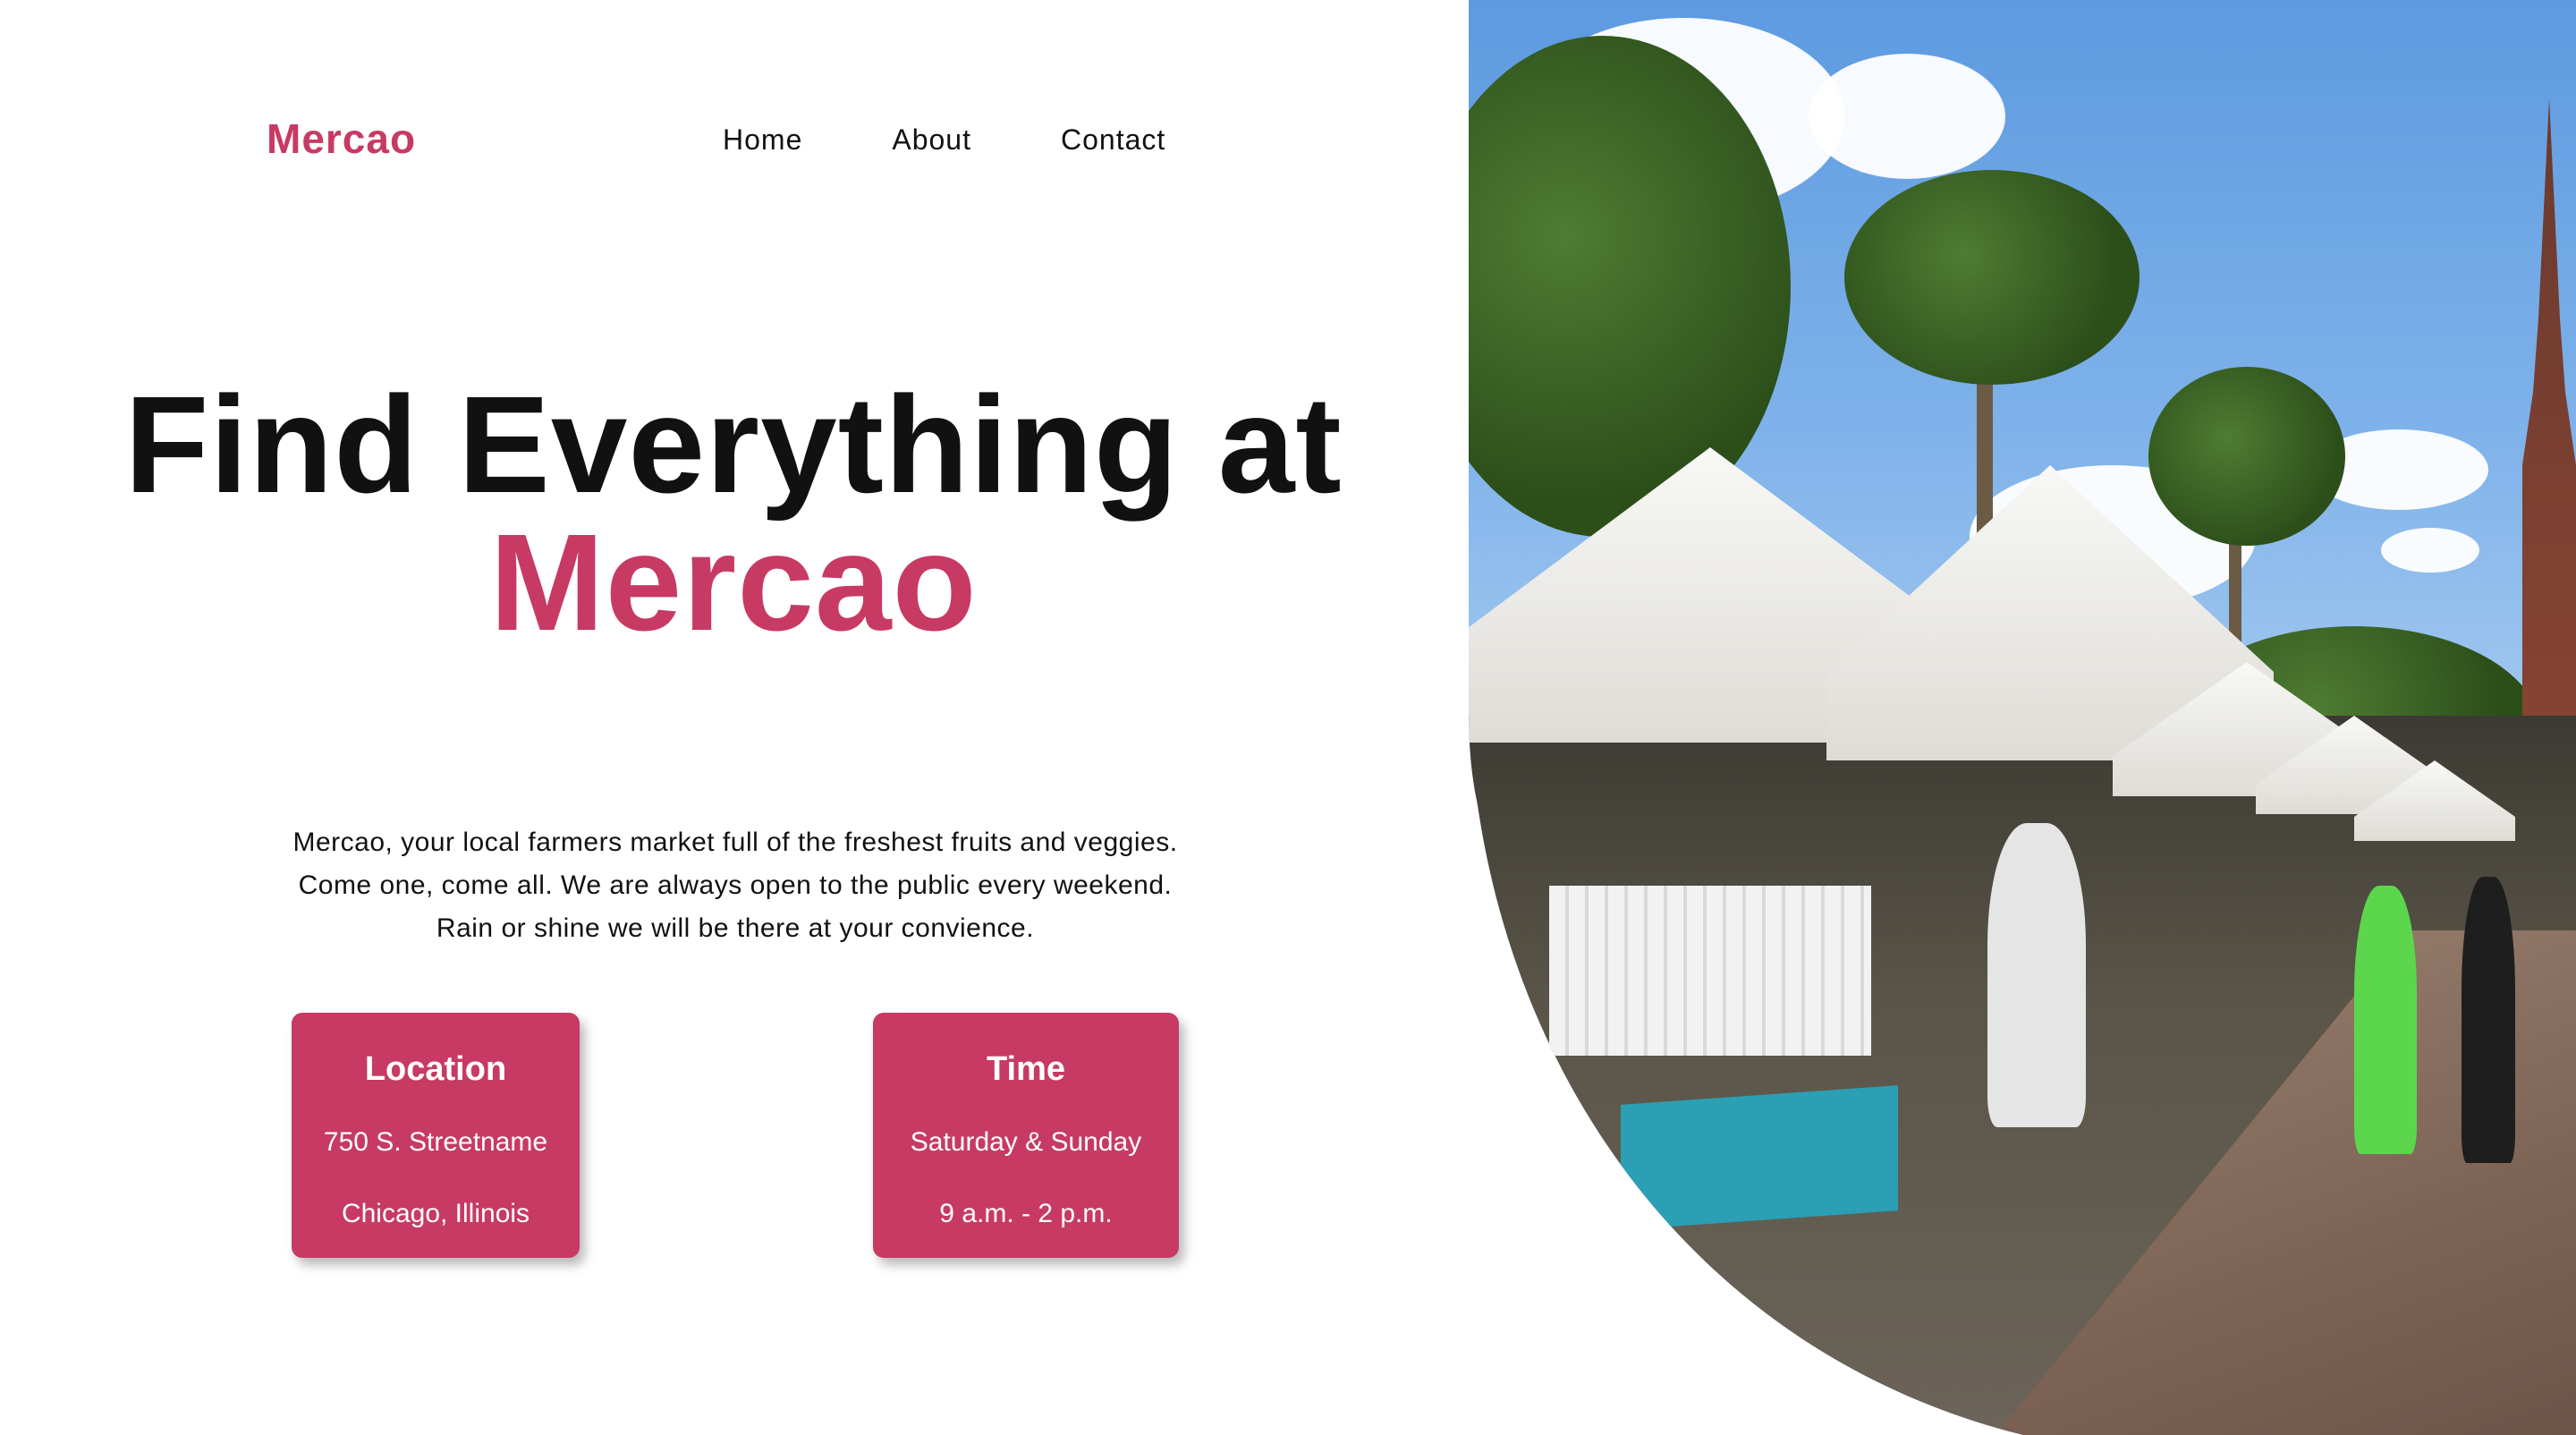  Describe the element at coordinates (1710, 971) in the screenshot. I see `hanging-clothes` at that location.